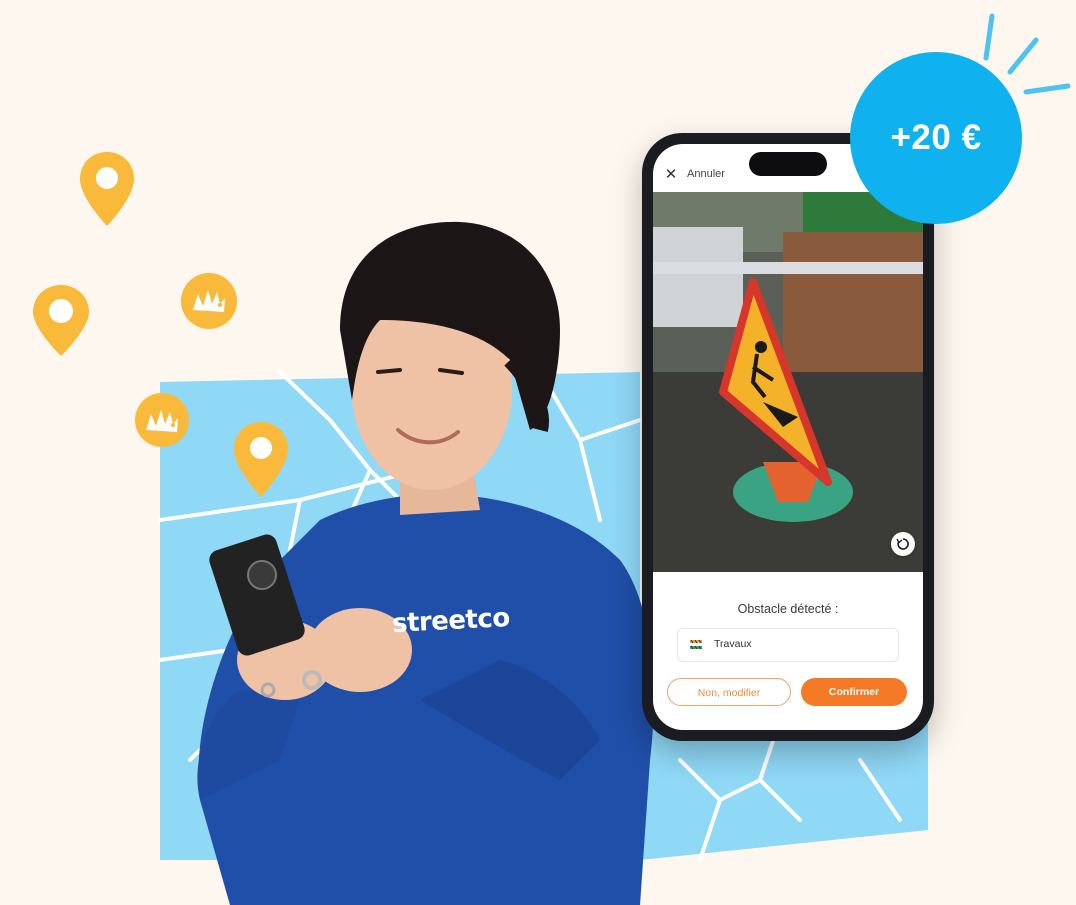 This screenshot has height=905, width=1076. I want to click on reward-badge: +20 €, so click(936, 138).